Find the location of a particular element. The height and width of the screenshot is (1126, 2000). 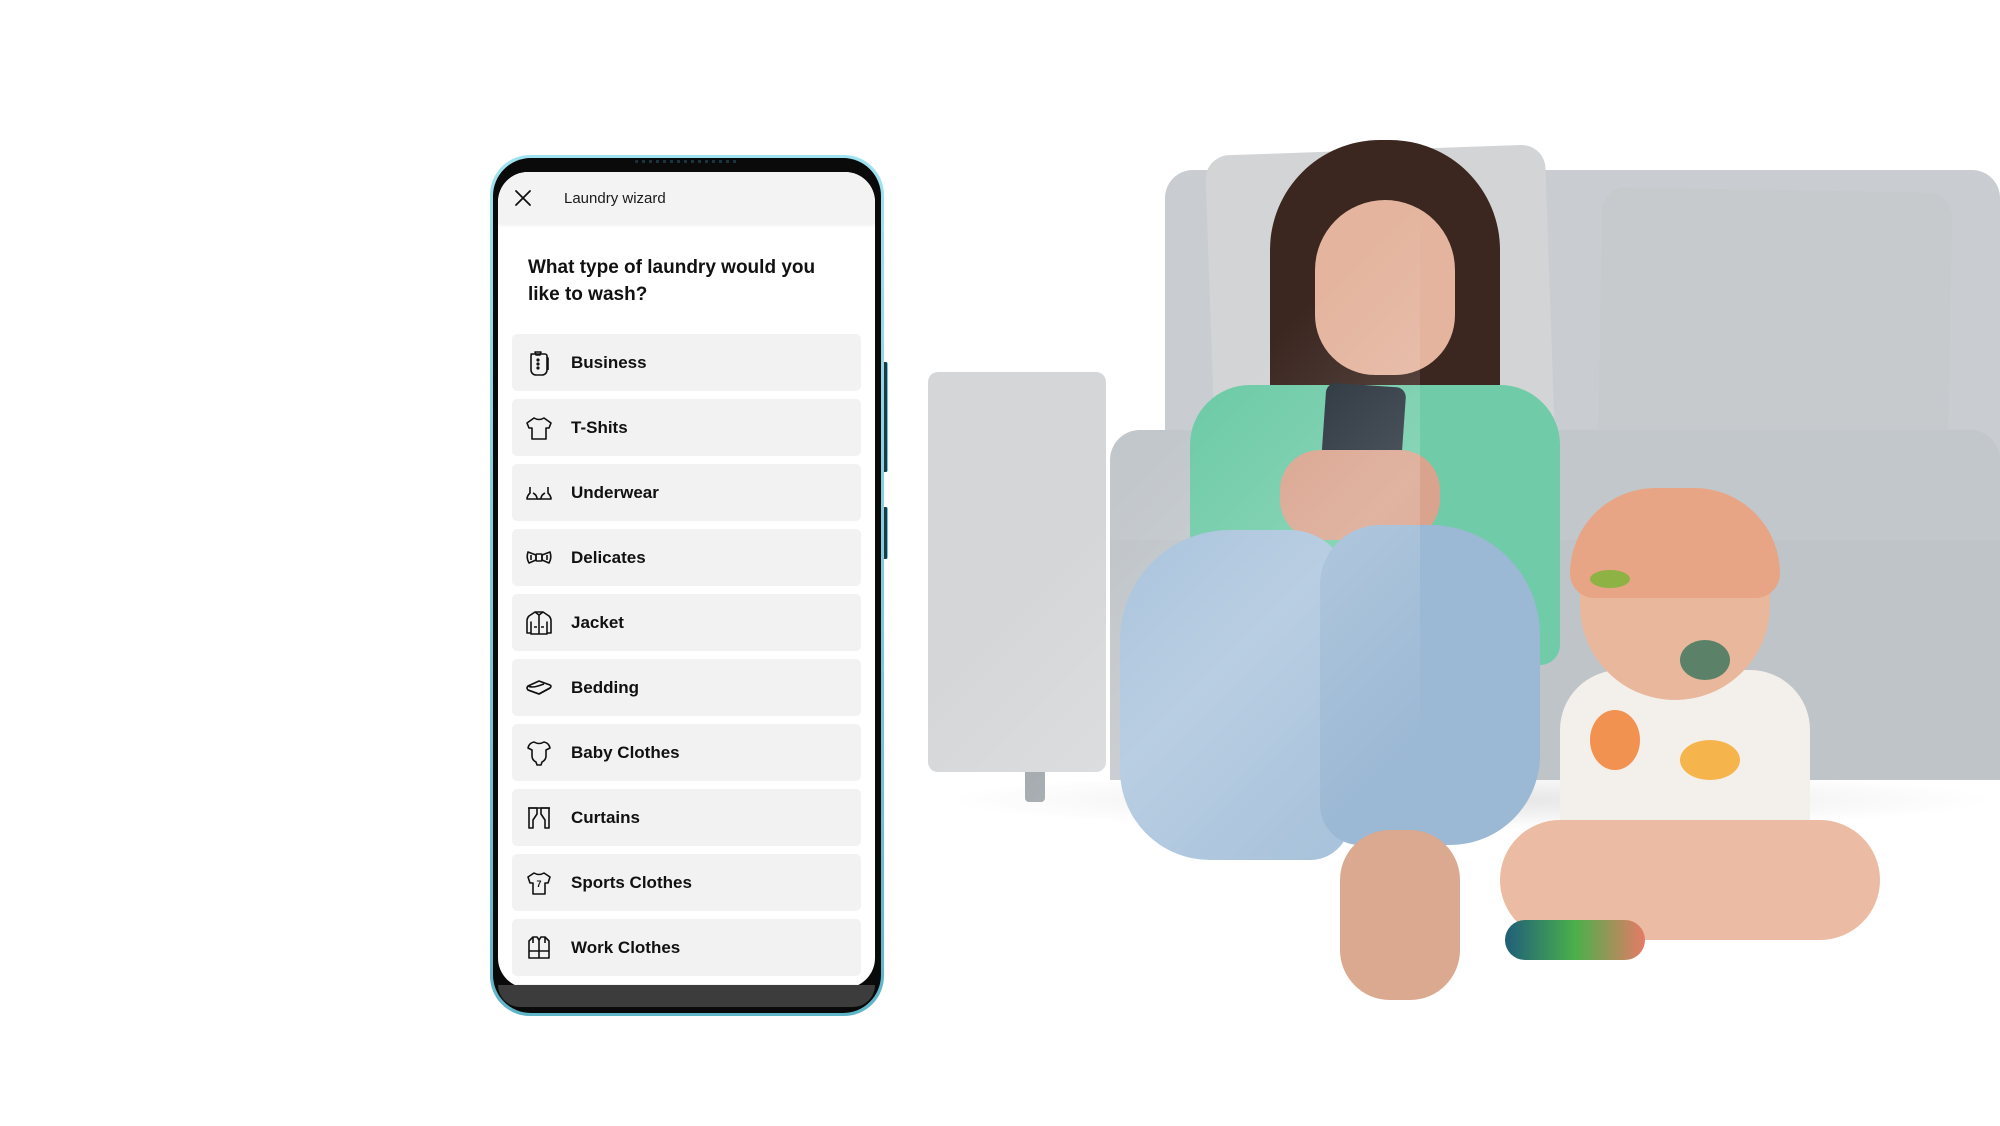

bow-icon is located at coordinates (539, 558).